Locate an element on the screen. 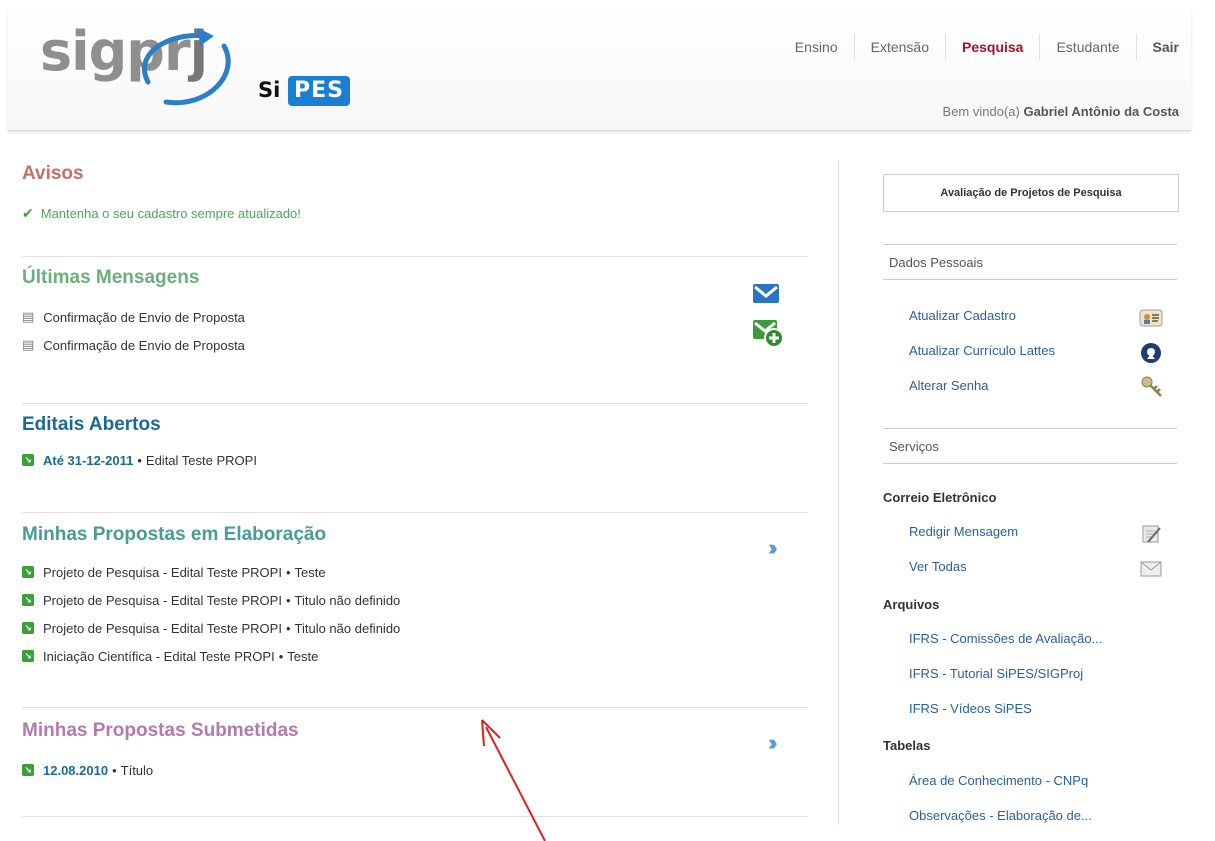 The image size is (1215, 841). link-redigir-mensagem: Redigir Mensagem is located at coordinates (963, 531).